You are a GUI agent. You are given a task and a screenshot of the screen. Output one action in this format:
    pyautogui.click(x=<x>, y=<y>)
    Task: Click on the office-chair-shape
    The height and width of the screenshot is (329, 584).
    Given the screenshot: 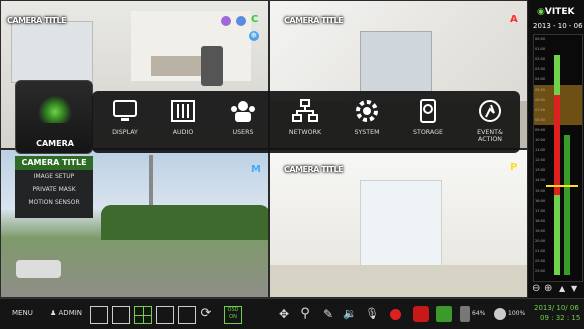 What is the action you would take?
    pyautogui.click(x=212, y=66)
    